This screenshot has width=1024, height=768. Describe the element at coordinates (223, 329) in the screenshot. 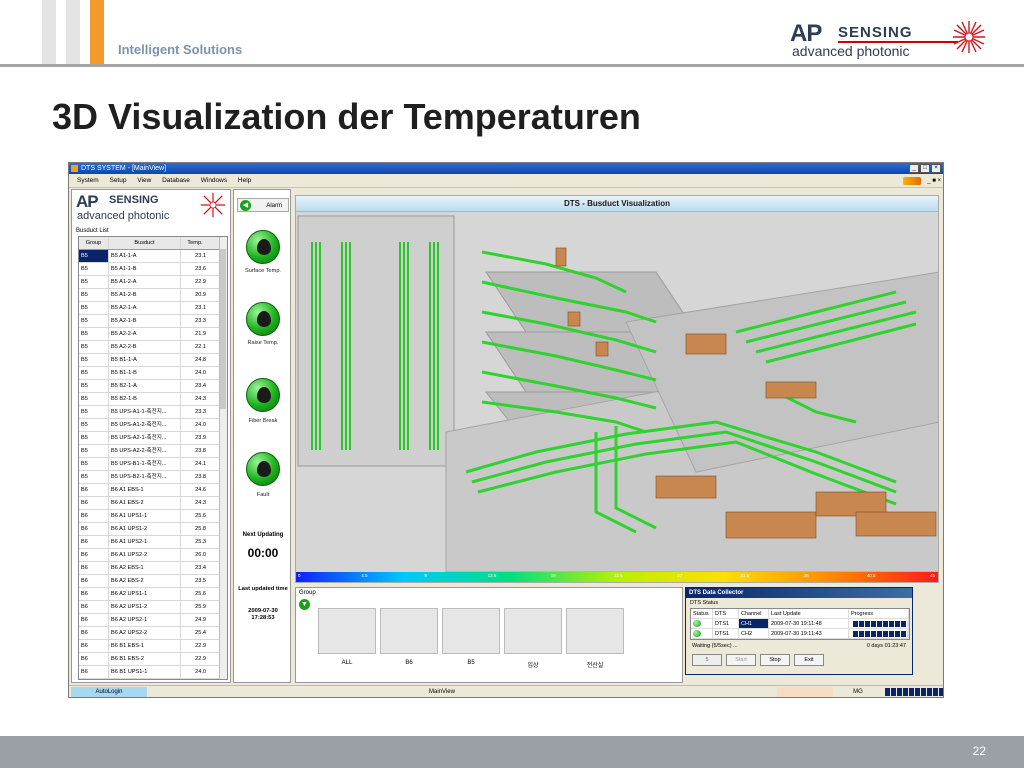

I see `scrollbar-thumb` at that location.